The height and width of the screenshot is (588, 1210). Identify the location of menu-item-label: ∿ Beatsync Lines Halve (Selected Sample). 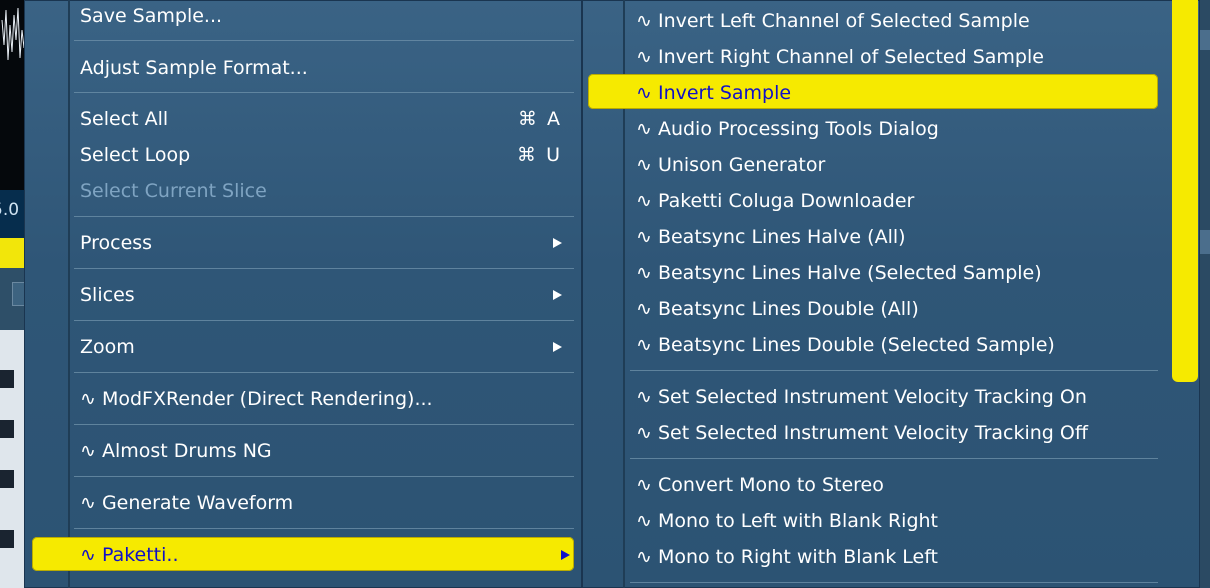
(839, 273).